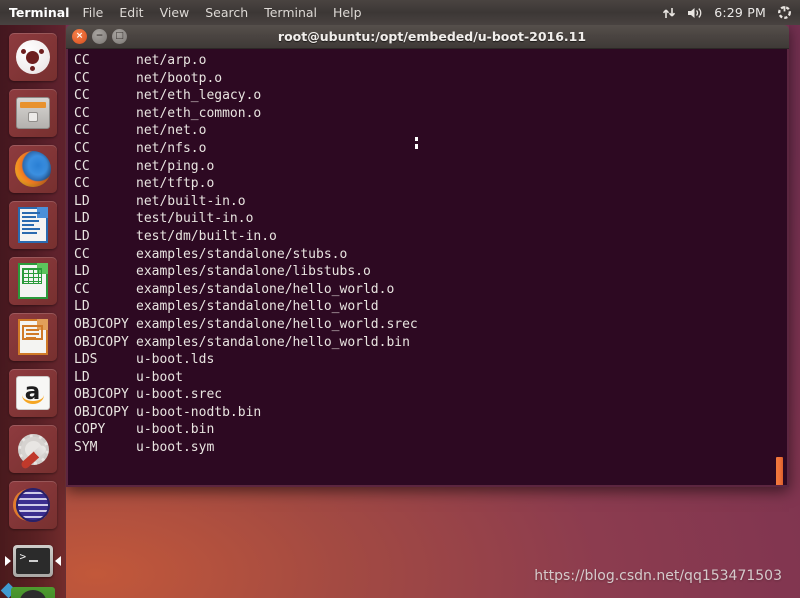 This screenshot has width=800, height=598. What do you see at coordinates (428, 448) in the screenshot?
I see `terminal-line: SYM u-boot.sym` at bounding box center [428, 448].